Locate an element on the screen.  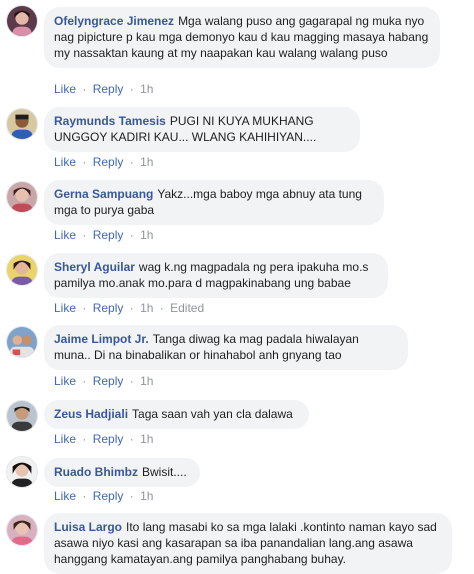
comment-author: Luisa Largo is located at coordinates (88, 527).